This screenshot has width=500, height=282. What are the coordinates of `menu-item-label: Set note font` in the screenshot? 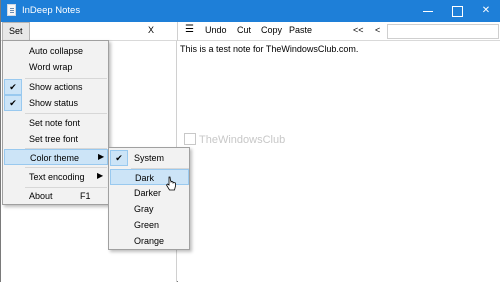 It's located at (55, 123).